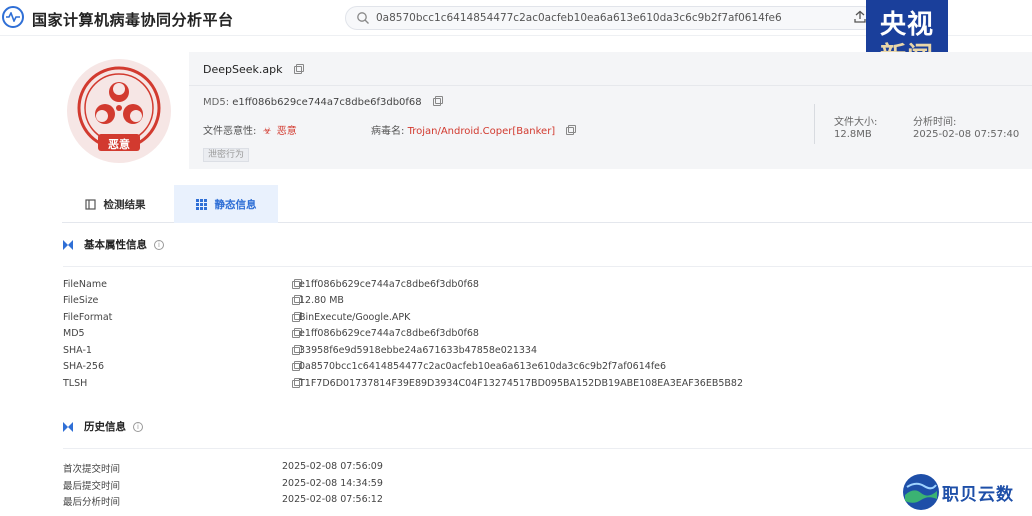 This screenshot has width=1032, height=516. What do you see at coordinates (243, 69) in the screenshot?
I see `file-name-text: DeepSeek.apk` at bounding box center [243, 69].